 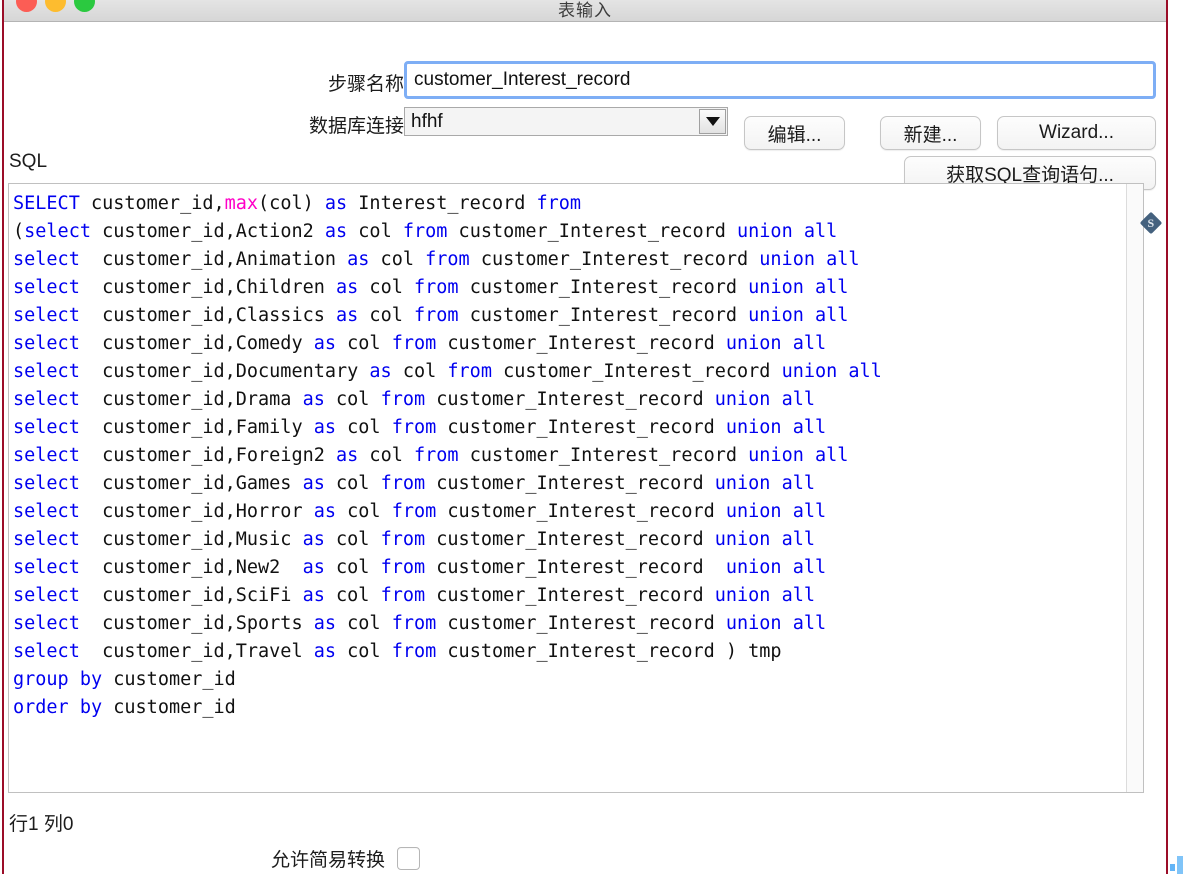 I want to click on database-connection-combo: hfhf, so click(x=566, y=121).